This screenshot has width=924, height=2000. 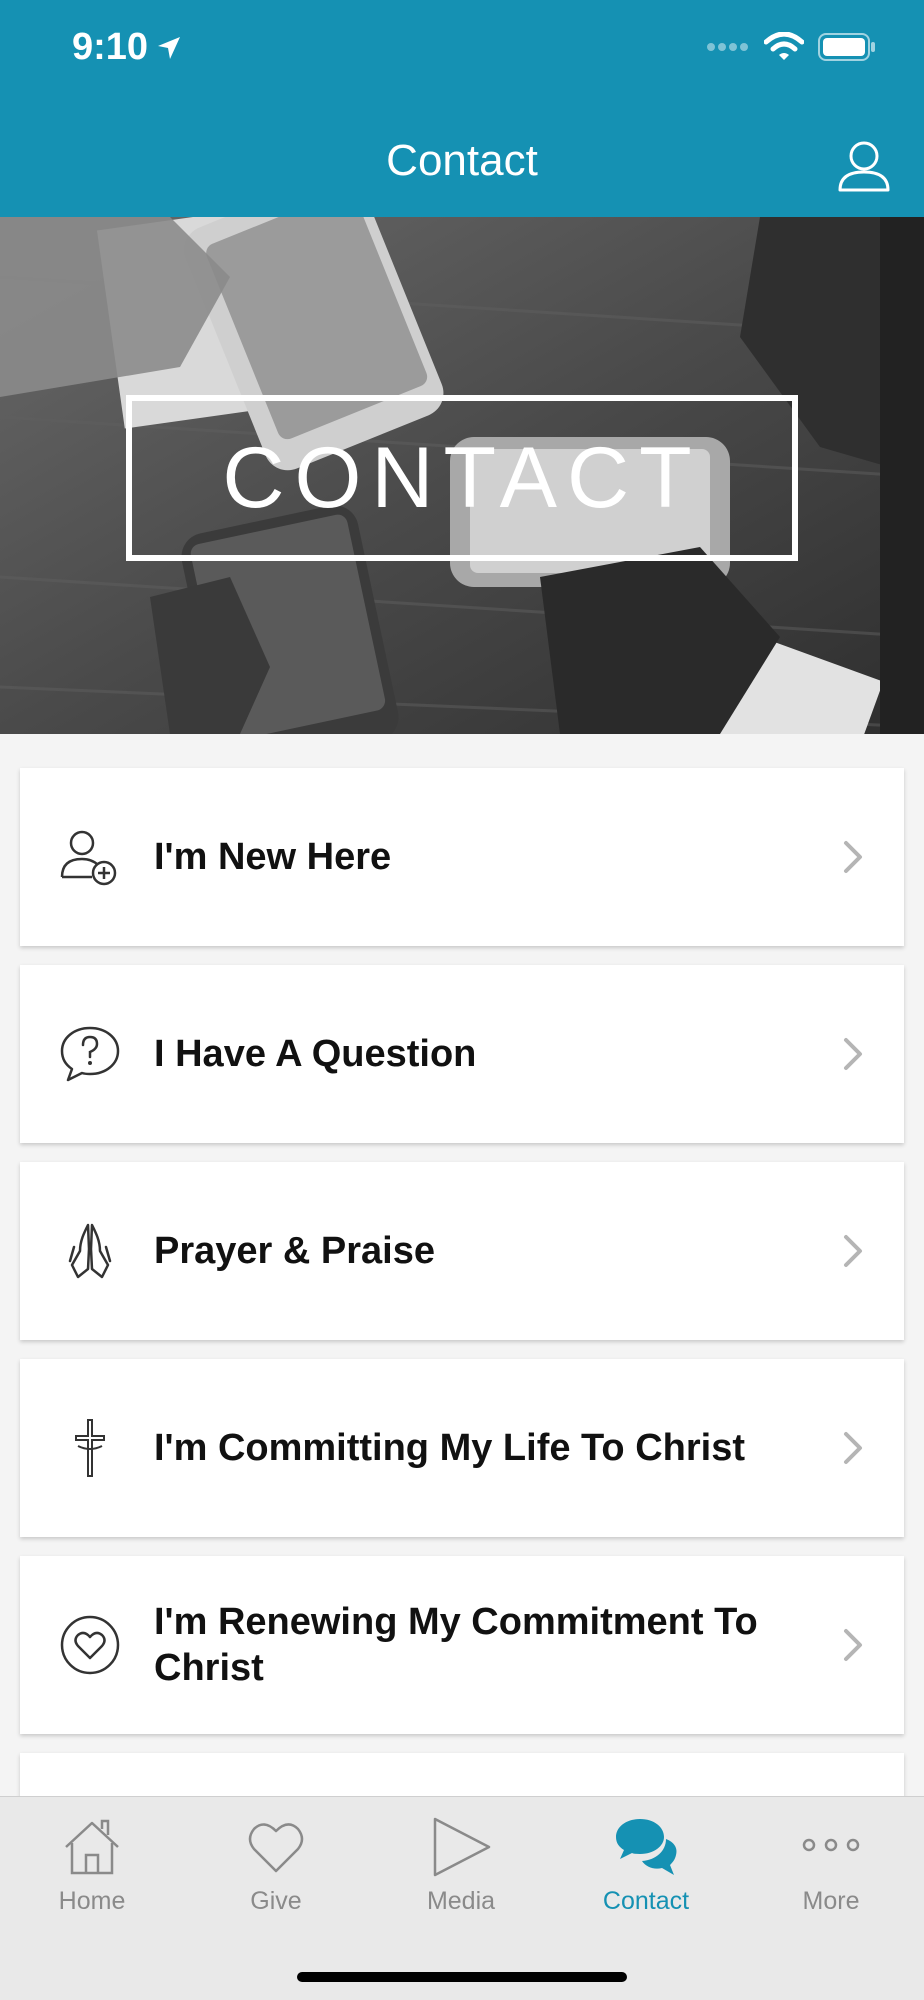 What do you see at coordinates (784, 46) in the screenshot?
I see `wifi-icon` at bounding box center [784, 46].